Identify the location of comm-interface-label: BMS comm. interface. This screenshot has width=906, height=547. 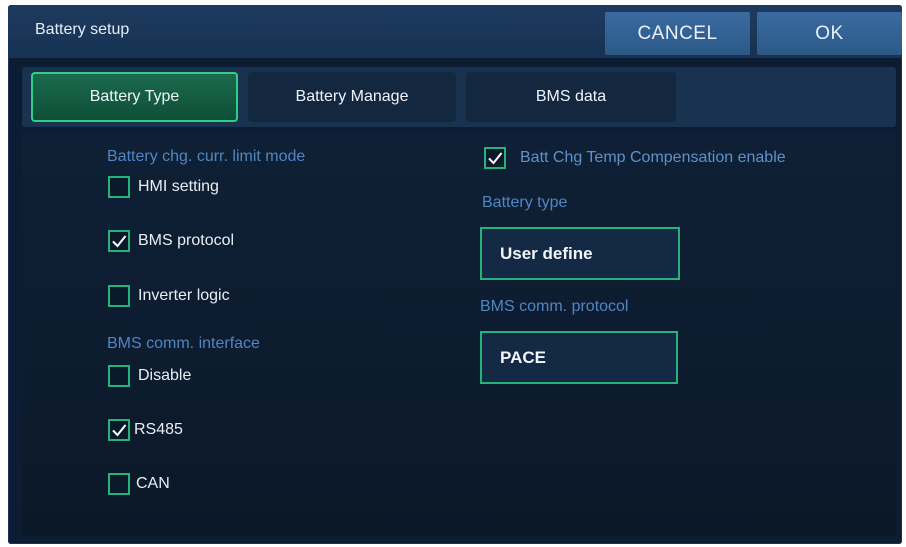
(183, 343).